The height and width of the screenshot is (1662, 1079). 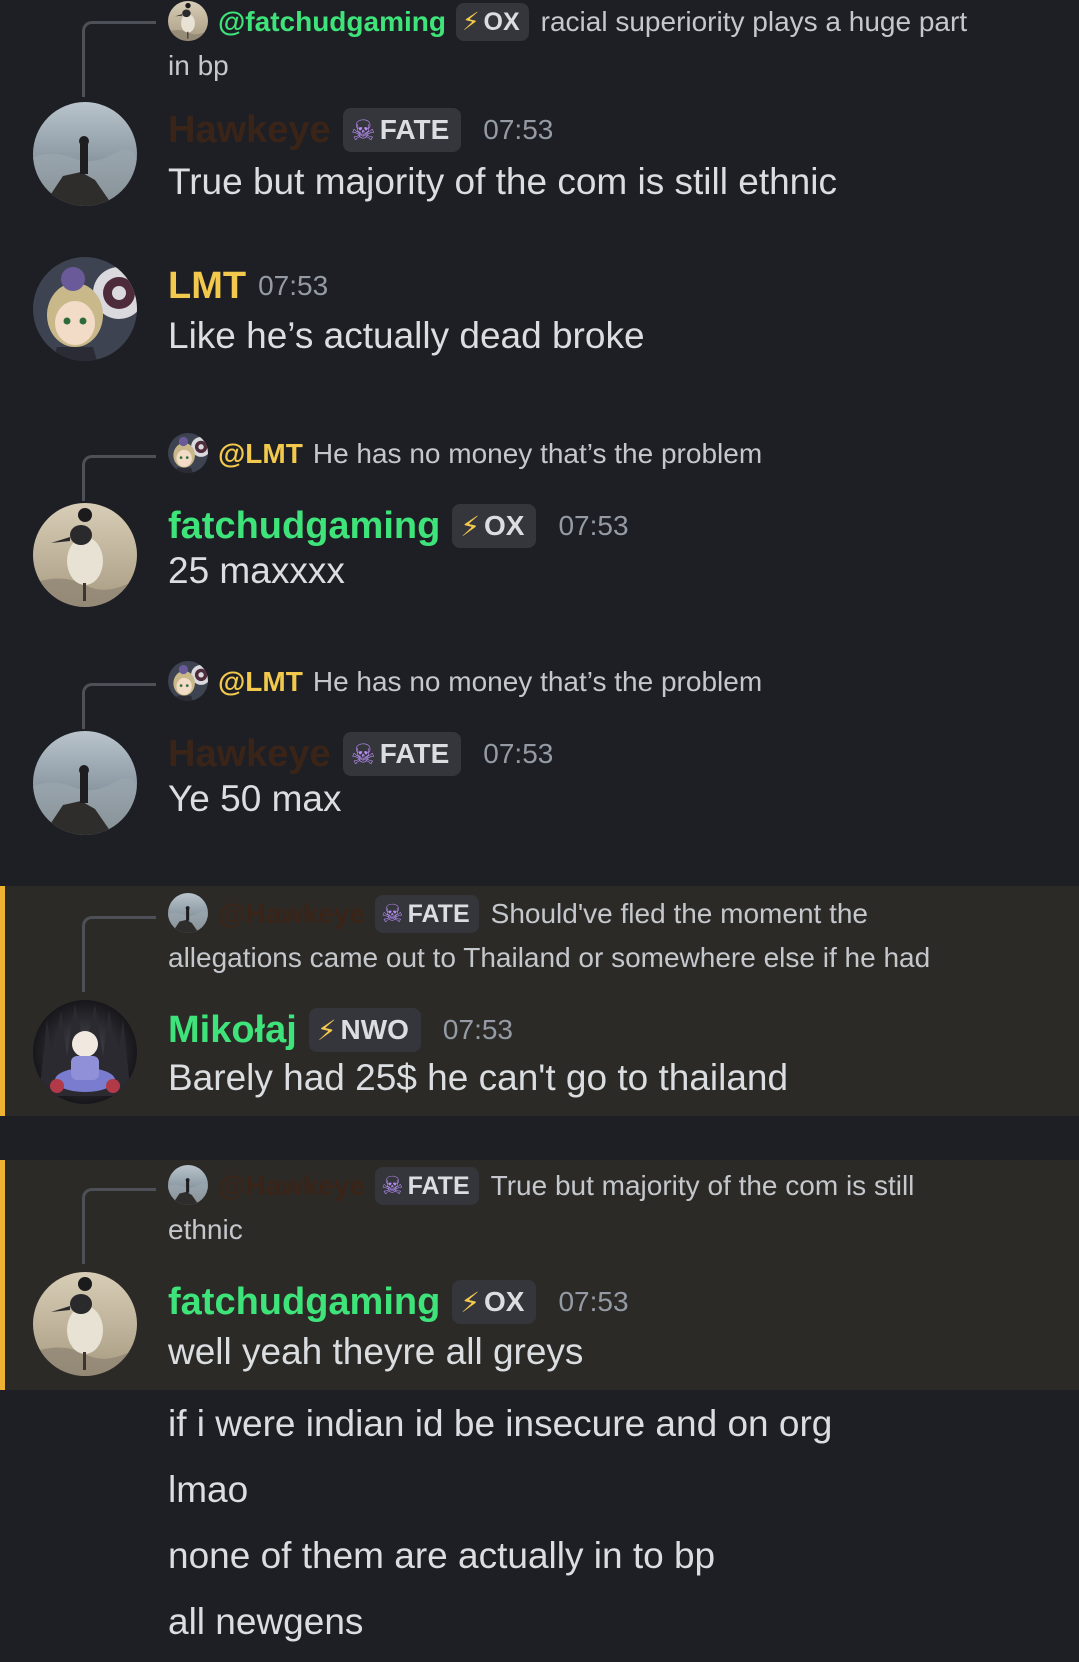 I want to click on followup-message: none of them are actually in to bp, so click(x=442, y=1555).